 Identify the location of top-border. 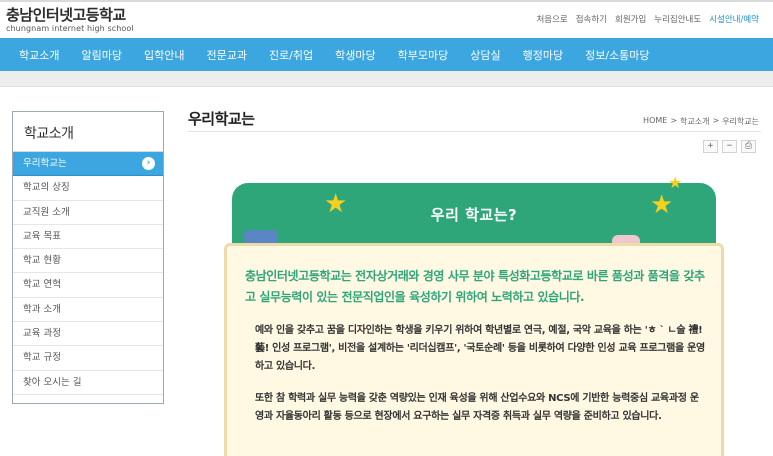
(386, 1).